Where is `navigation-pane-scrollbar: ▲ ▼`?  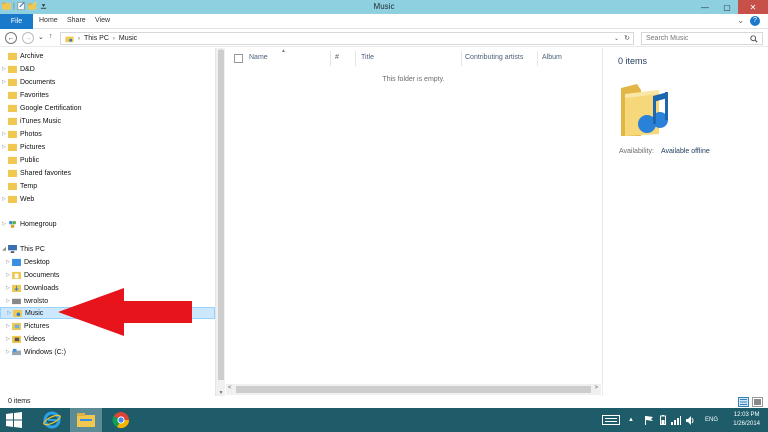 navigation-pane-scrollbar: ▲ ▼ is located at coordinates (220, 222).